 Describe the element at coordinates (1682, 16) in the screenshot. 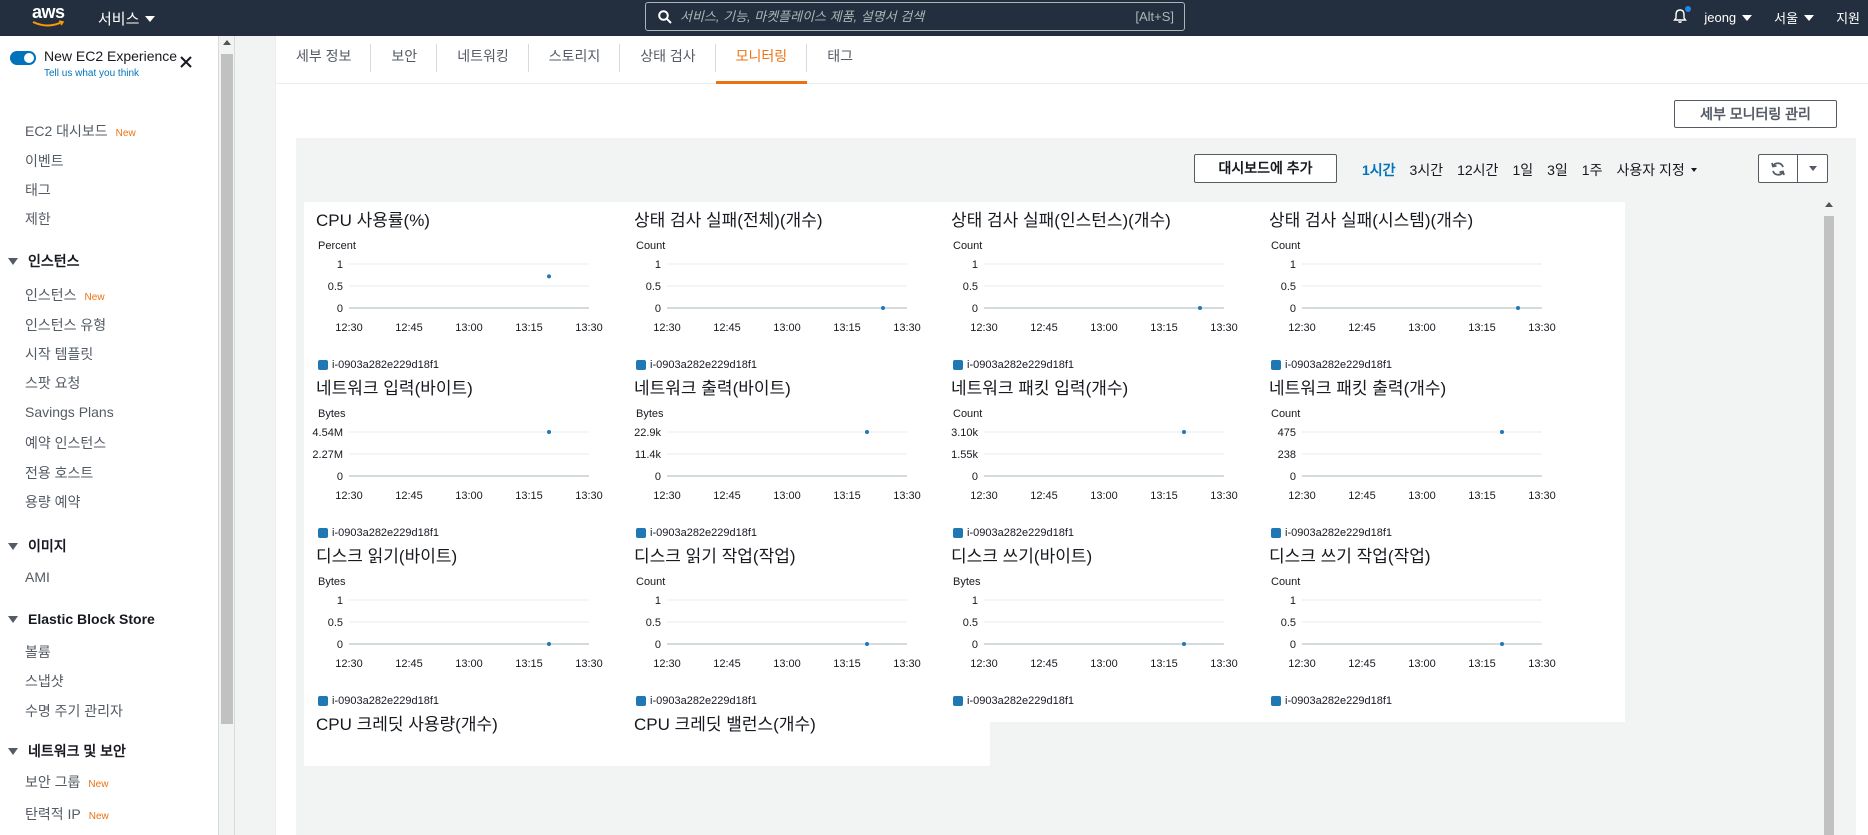

I see `notifications-button` at that location.